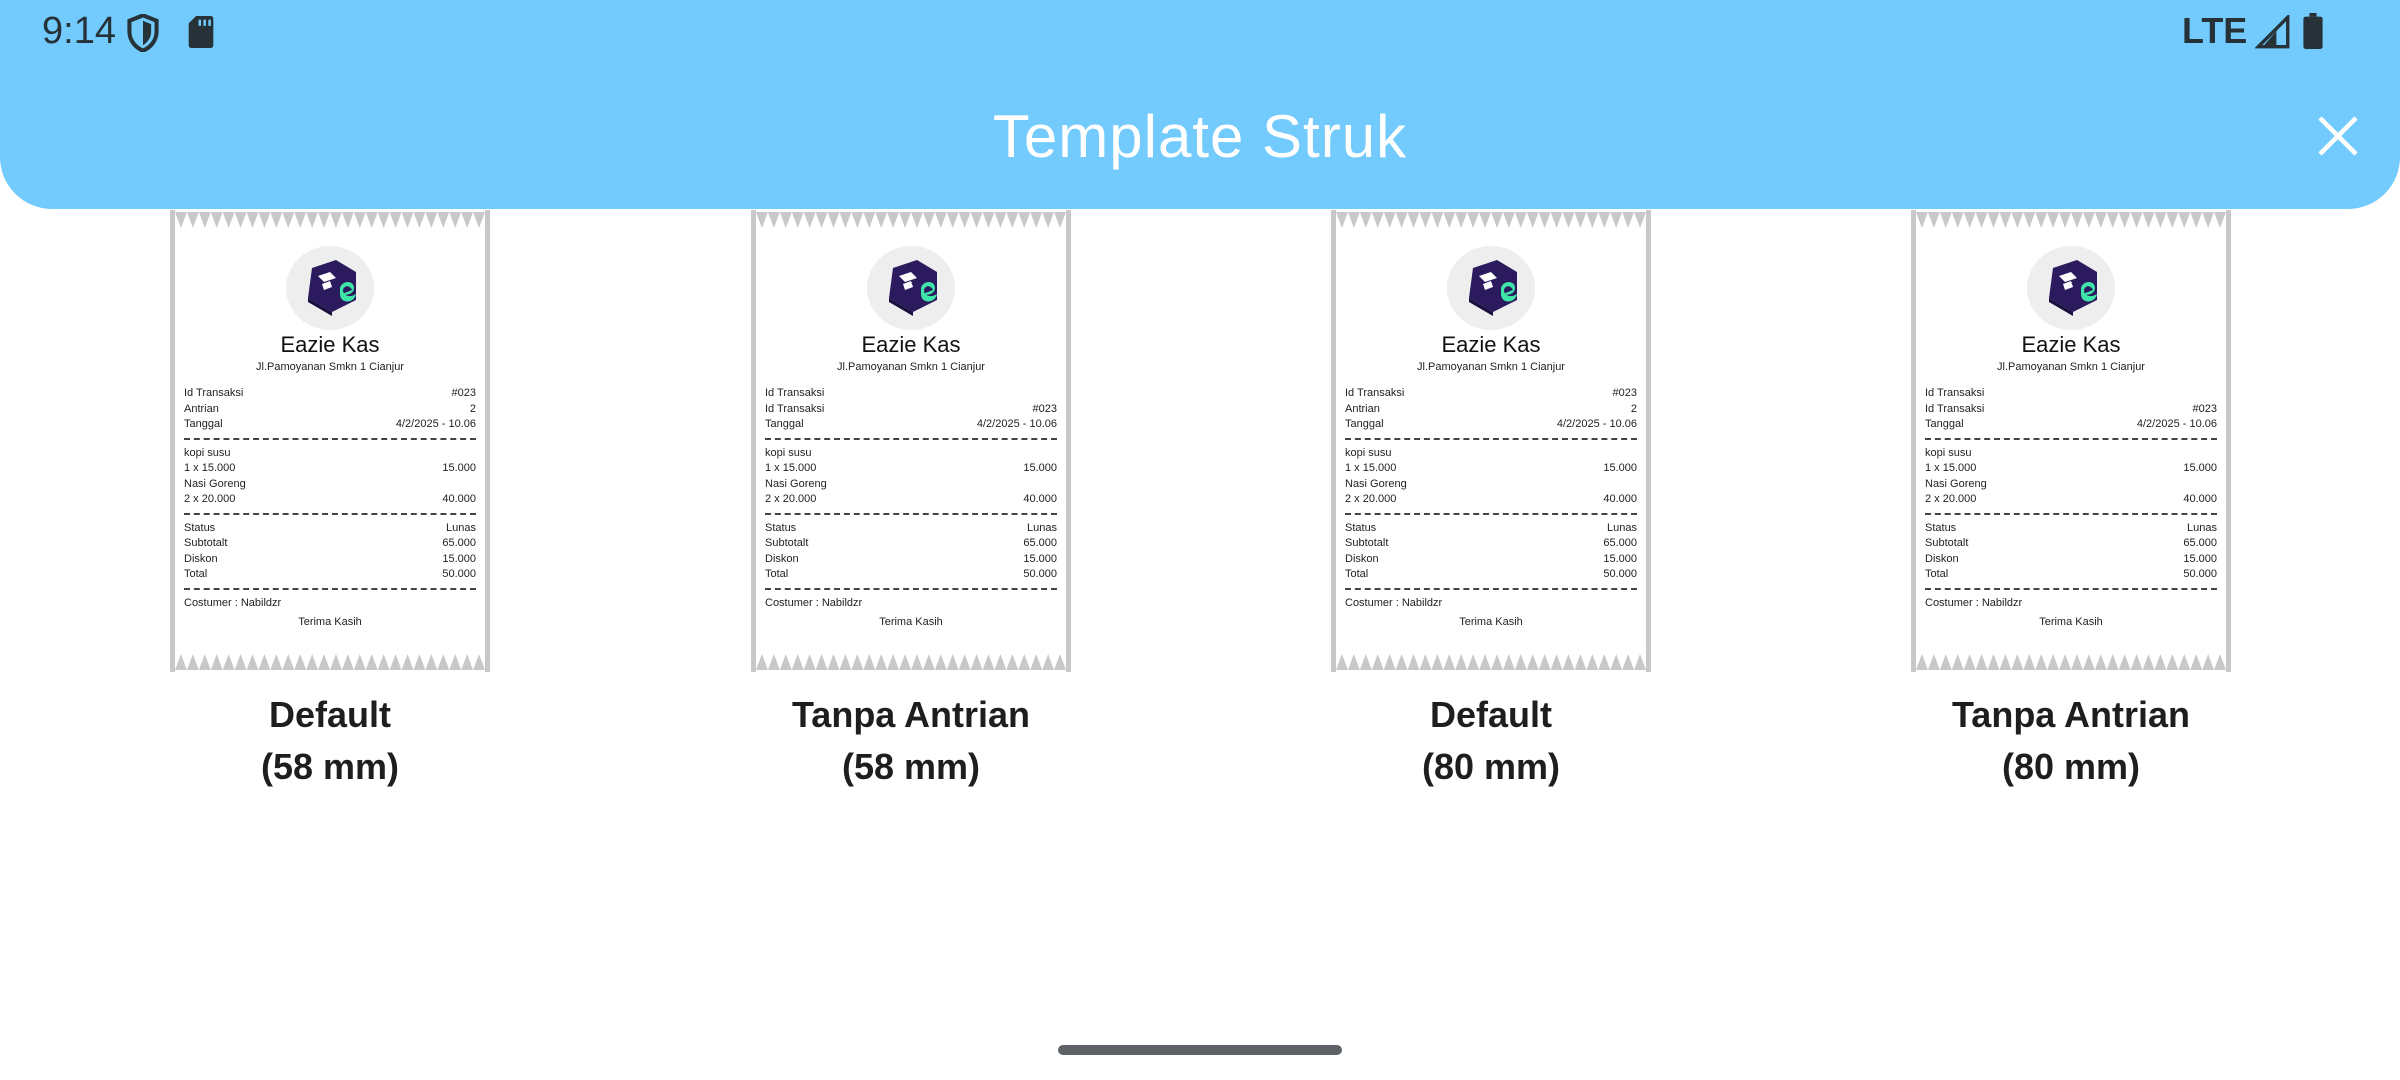  What do you see at coordinates (2071, 741) in the screenshot?
I see `template-label: Tanpa Antrian (80 mm)` at bounding box center [2071, 741].